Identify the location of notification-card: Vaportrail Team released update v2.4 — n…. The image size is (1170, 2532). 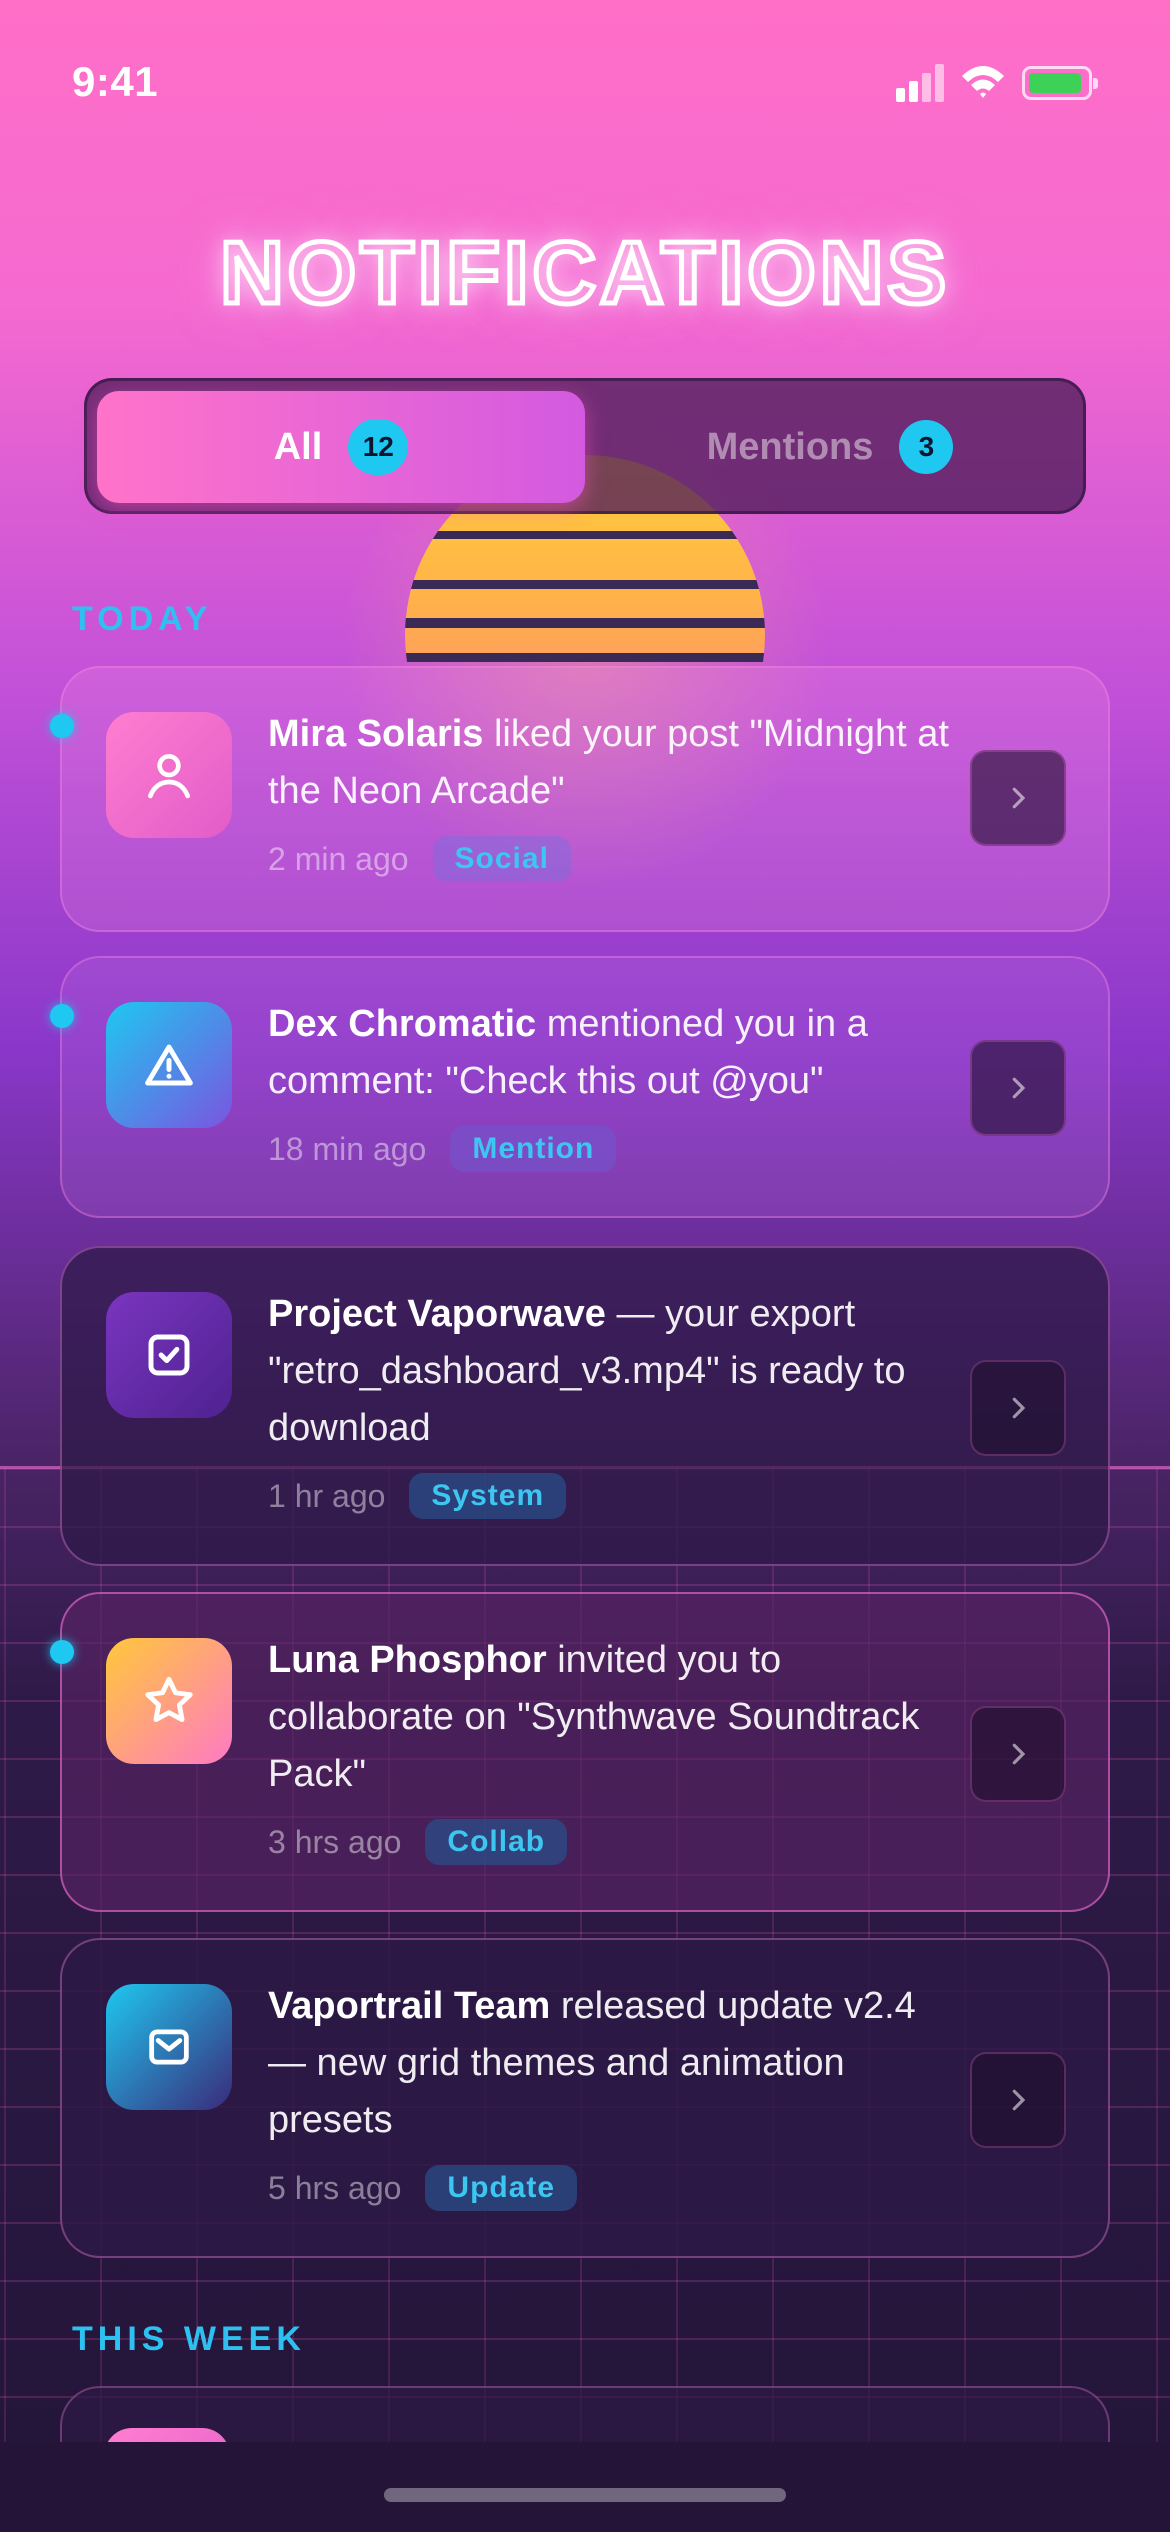
(585, 2098).